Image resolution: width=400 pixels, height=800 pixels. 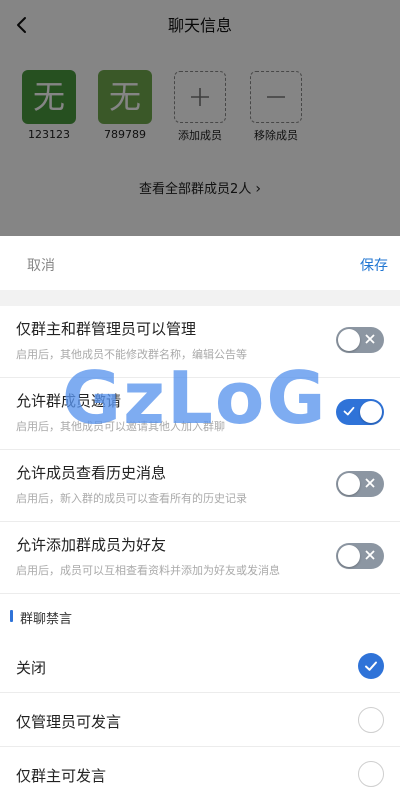 I want to click on mute-option-off: 关闭, so click(x=200, y=666).